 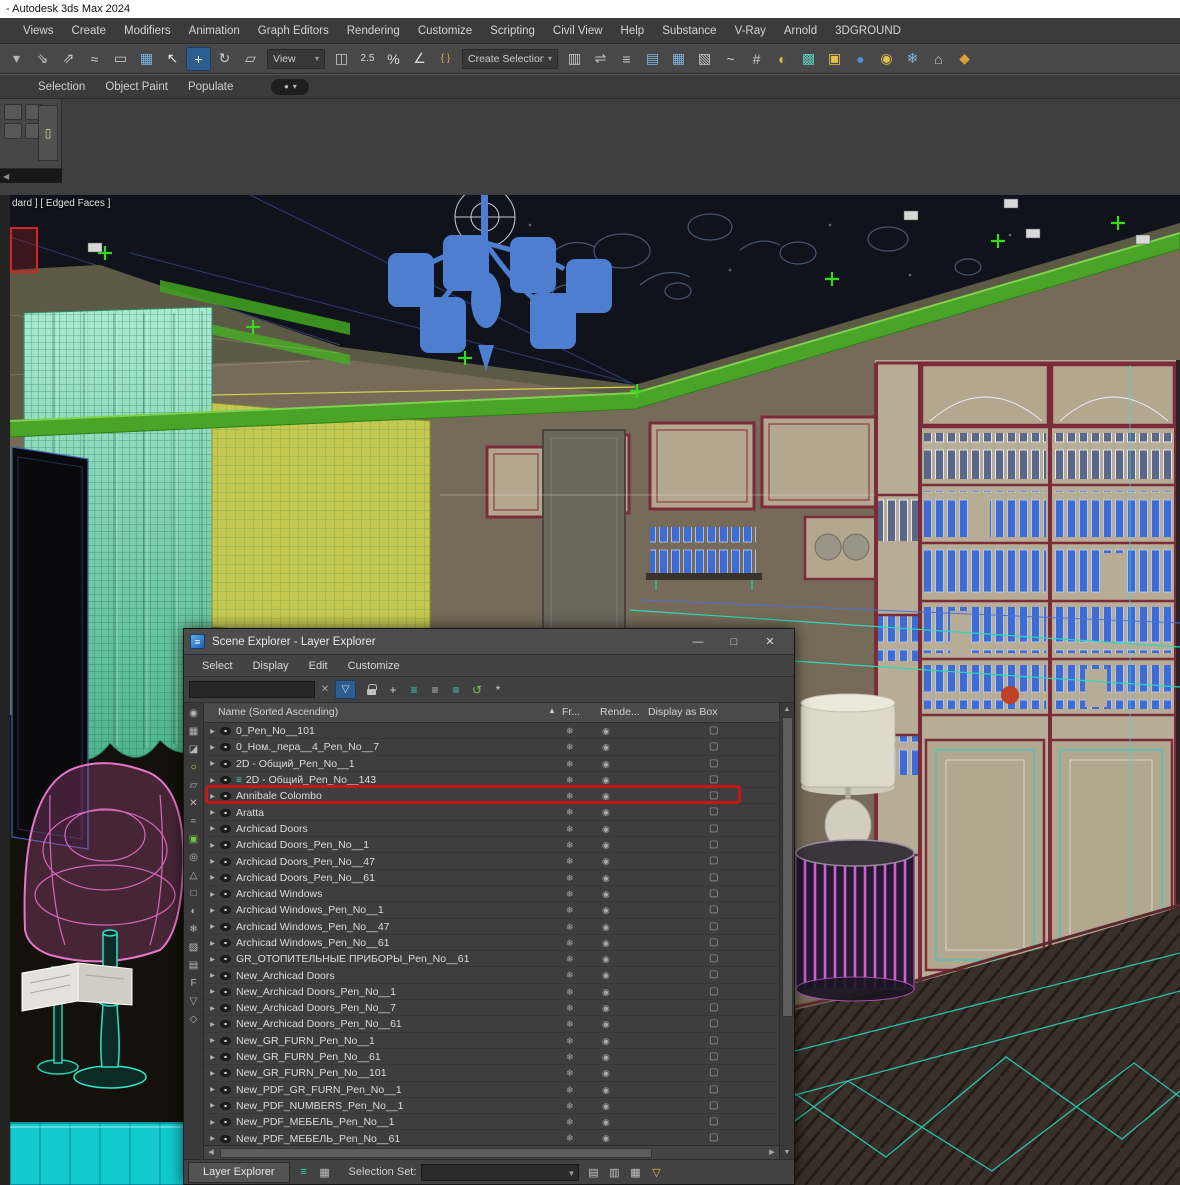 What do you see at coordinates (860, 59) in the screenshot?
I see `render-production-icon: ●` at bounding box center [860, 59].